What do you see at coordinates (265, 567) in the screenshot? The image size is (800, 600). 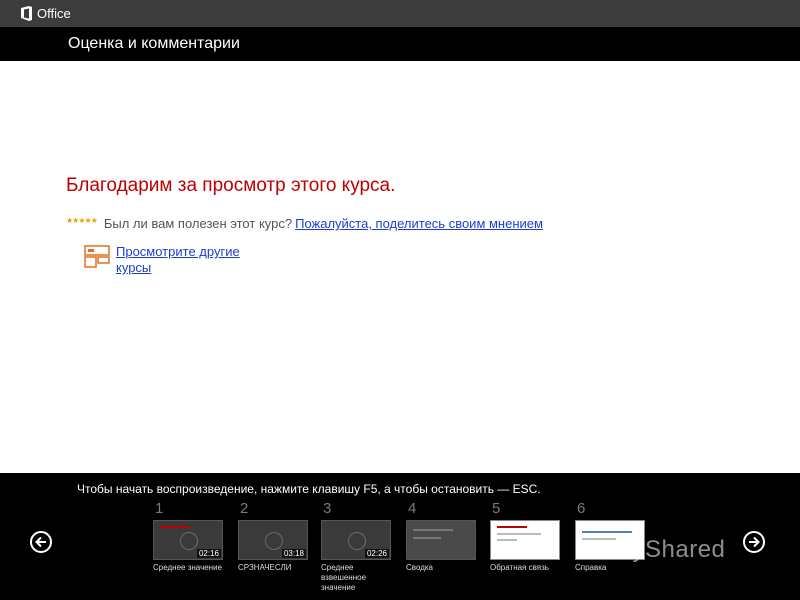 I see `thumbnail-label: СРЗНАЧЕСЛИ` at bounding box center [265, 567].